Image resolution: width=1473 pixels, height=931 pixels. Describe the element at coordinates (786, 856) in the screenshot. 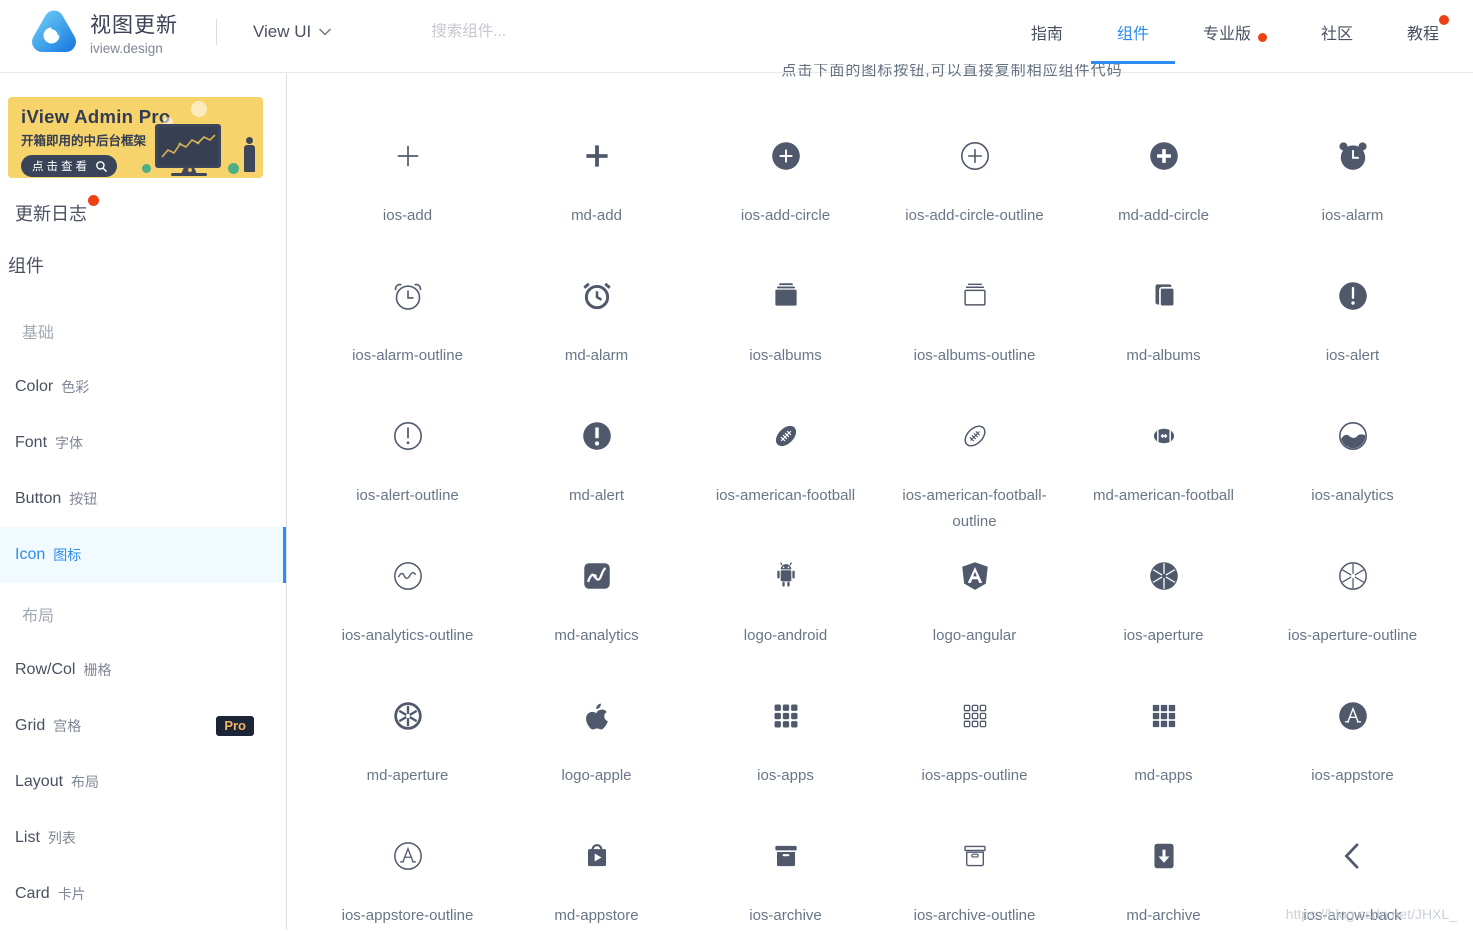

I see `ios-archive-icon` at that location.